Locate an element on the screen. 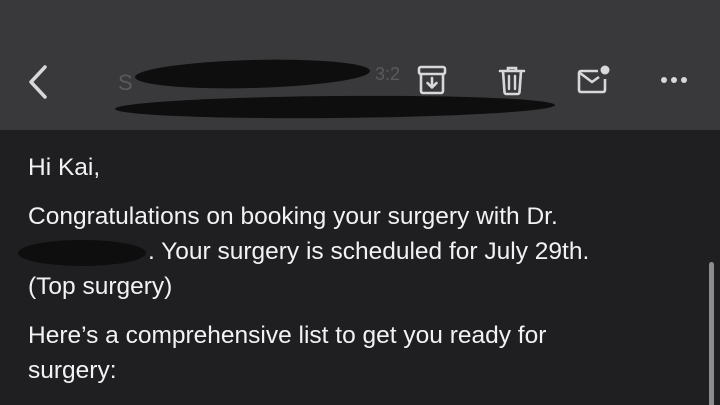 The width and height of the screenshot is (720, 405). trash-icon is located at coordinates (512, 81).